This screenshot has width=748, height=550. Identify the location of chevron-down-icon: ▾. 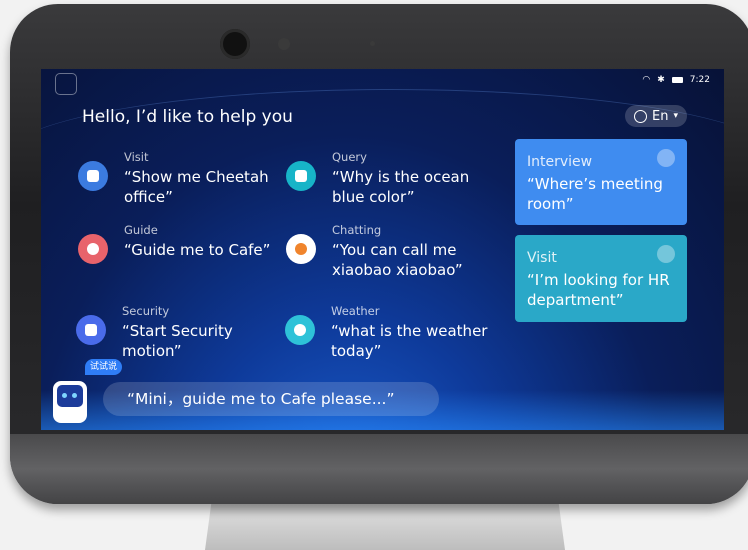
(675, 116).